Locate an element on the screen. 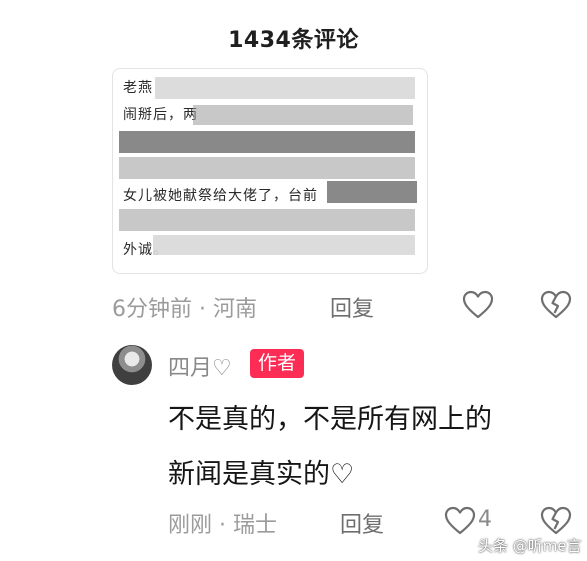 The height and width of the screenshot is (561, 587). comment-timestamp-location: 刚刚 · 瑞士 is located at coordinates (222, 525).